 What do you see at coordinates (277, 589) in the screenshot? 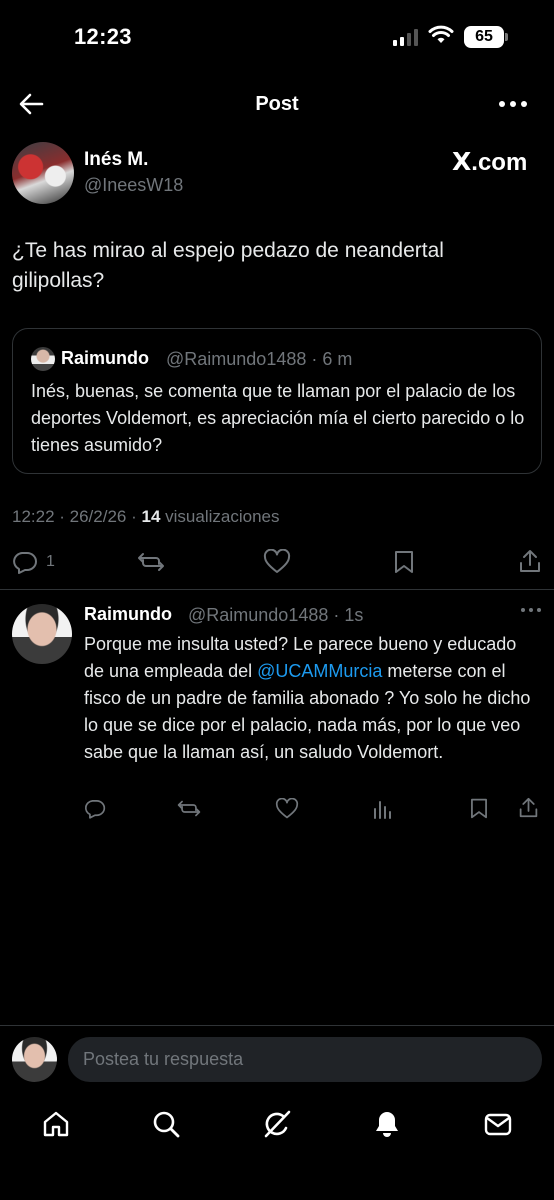
I see `divider` at bounding box center [277, 589].